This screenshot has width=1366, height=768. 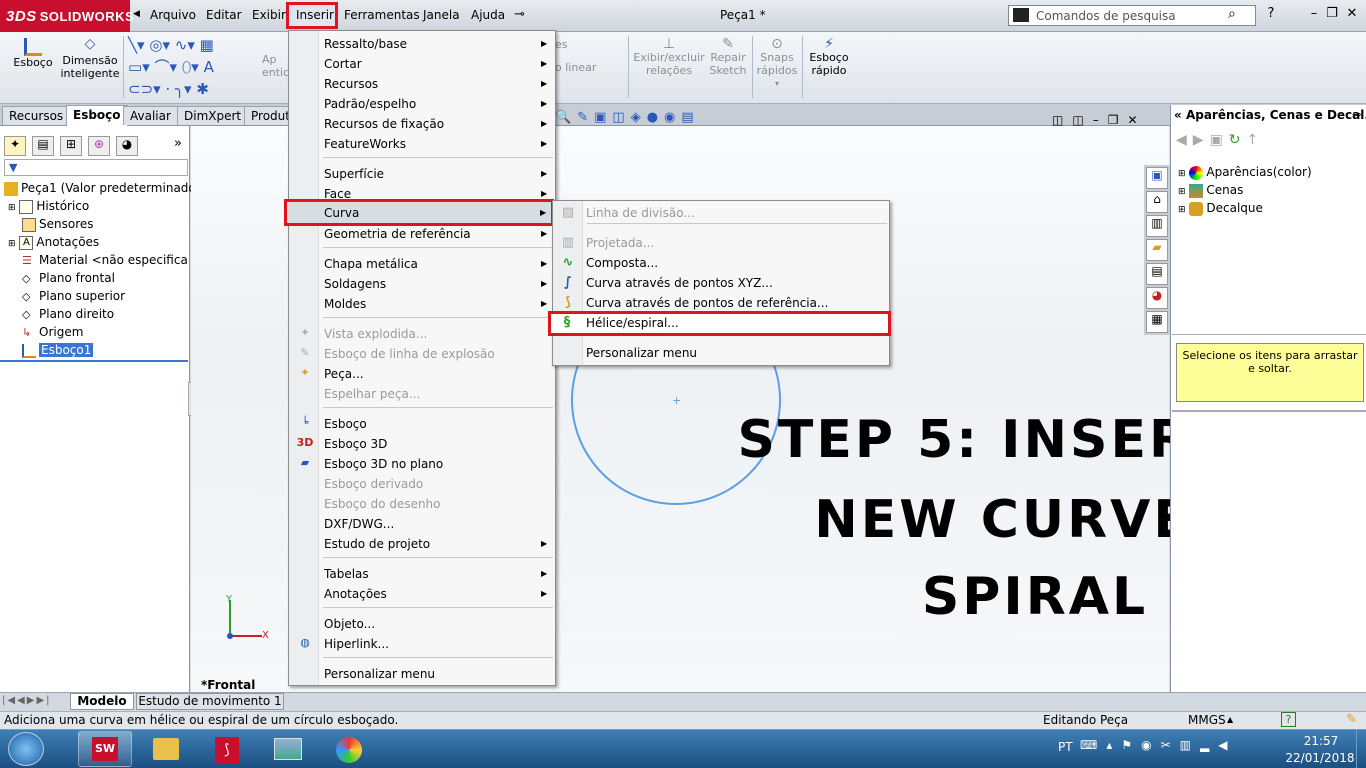 What do you see at coordinates (434, 44) in the screenshot?
I see `insert-menu-item: Ressalto/base` at bounding box center [434, 44].